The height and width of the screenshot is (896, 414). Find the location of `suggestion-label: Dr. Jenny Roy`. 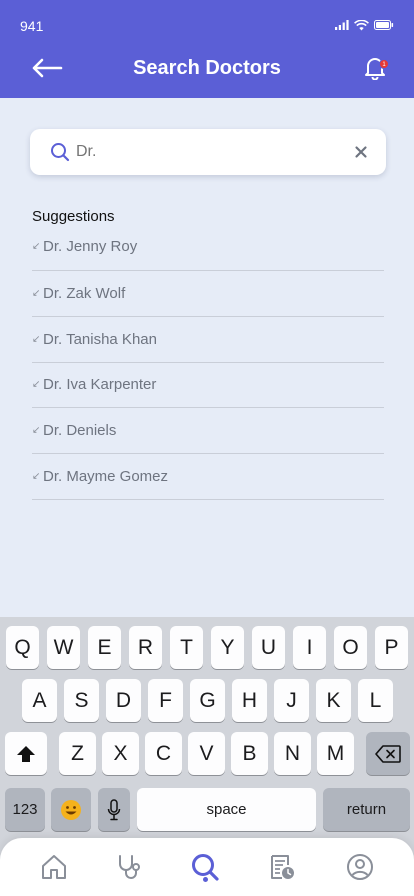

suggestion-label: Dr. Jenny Roy is located at coordinates (90, 246).